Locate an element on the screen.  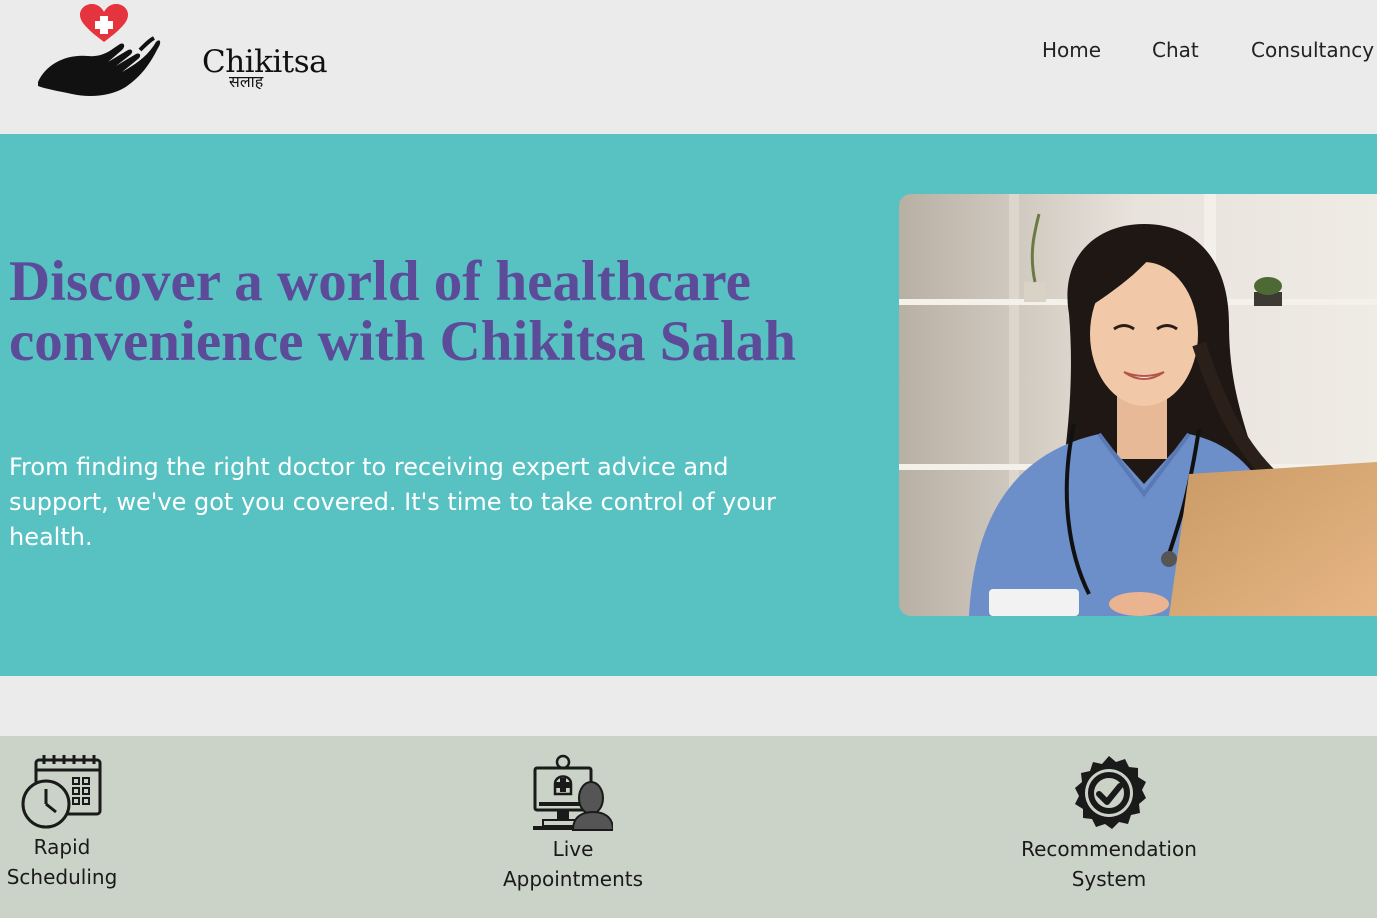
calendar-clock-icon is located at coordinates (61, 792).